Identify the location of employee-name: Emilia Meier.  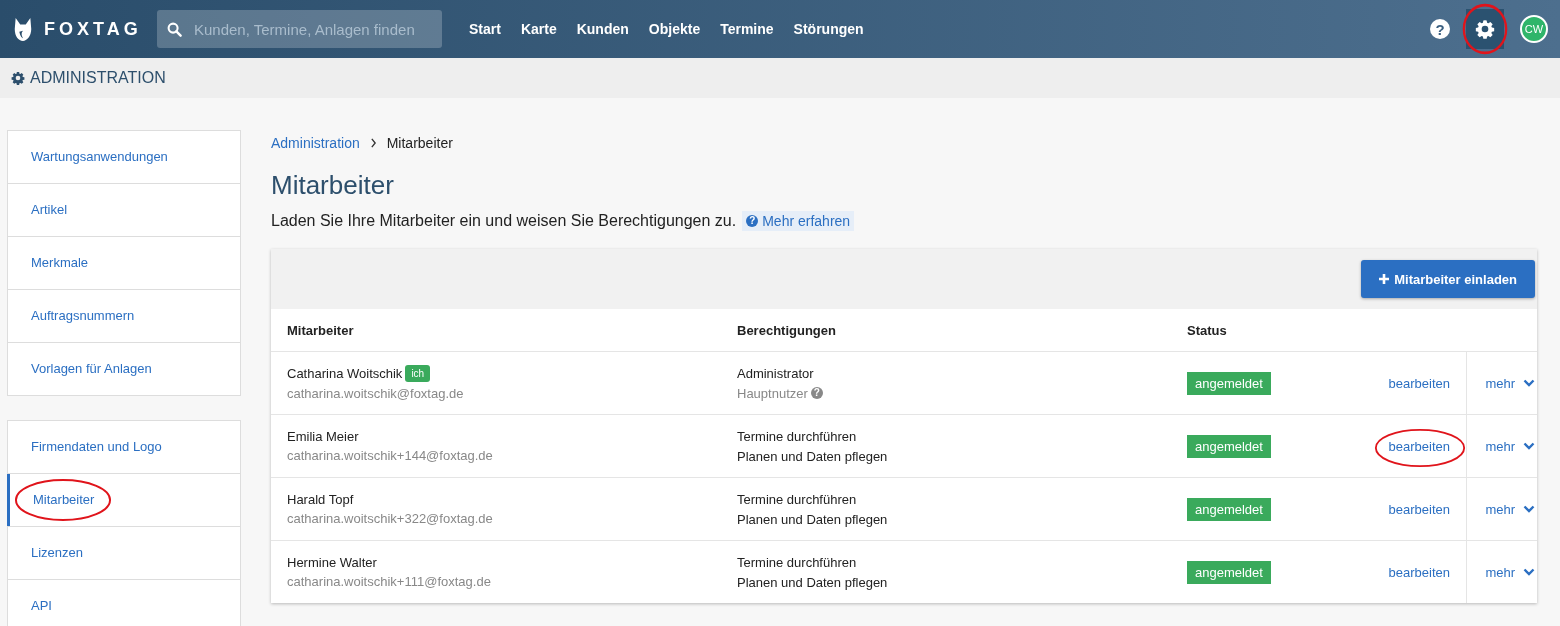
(323, 436).